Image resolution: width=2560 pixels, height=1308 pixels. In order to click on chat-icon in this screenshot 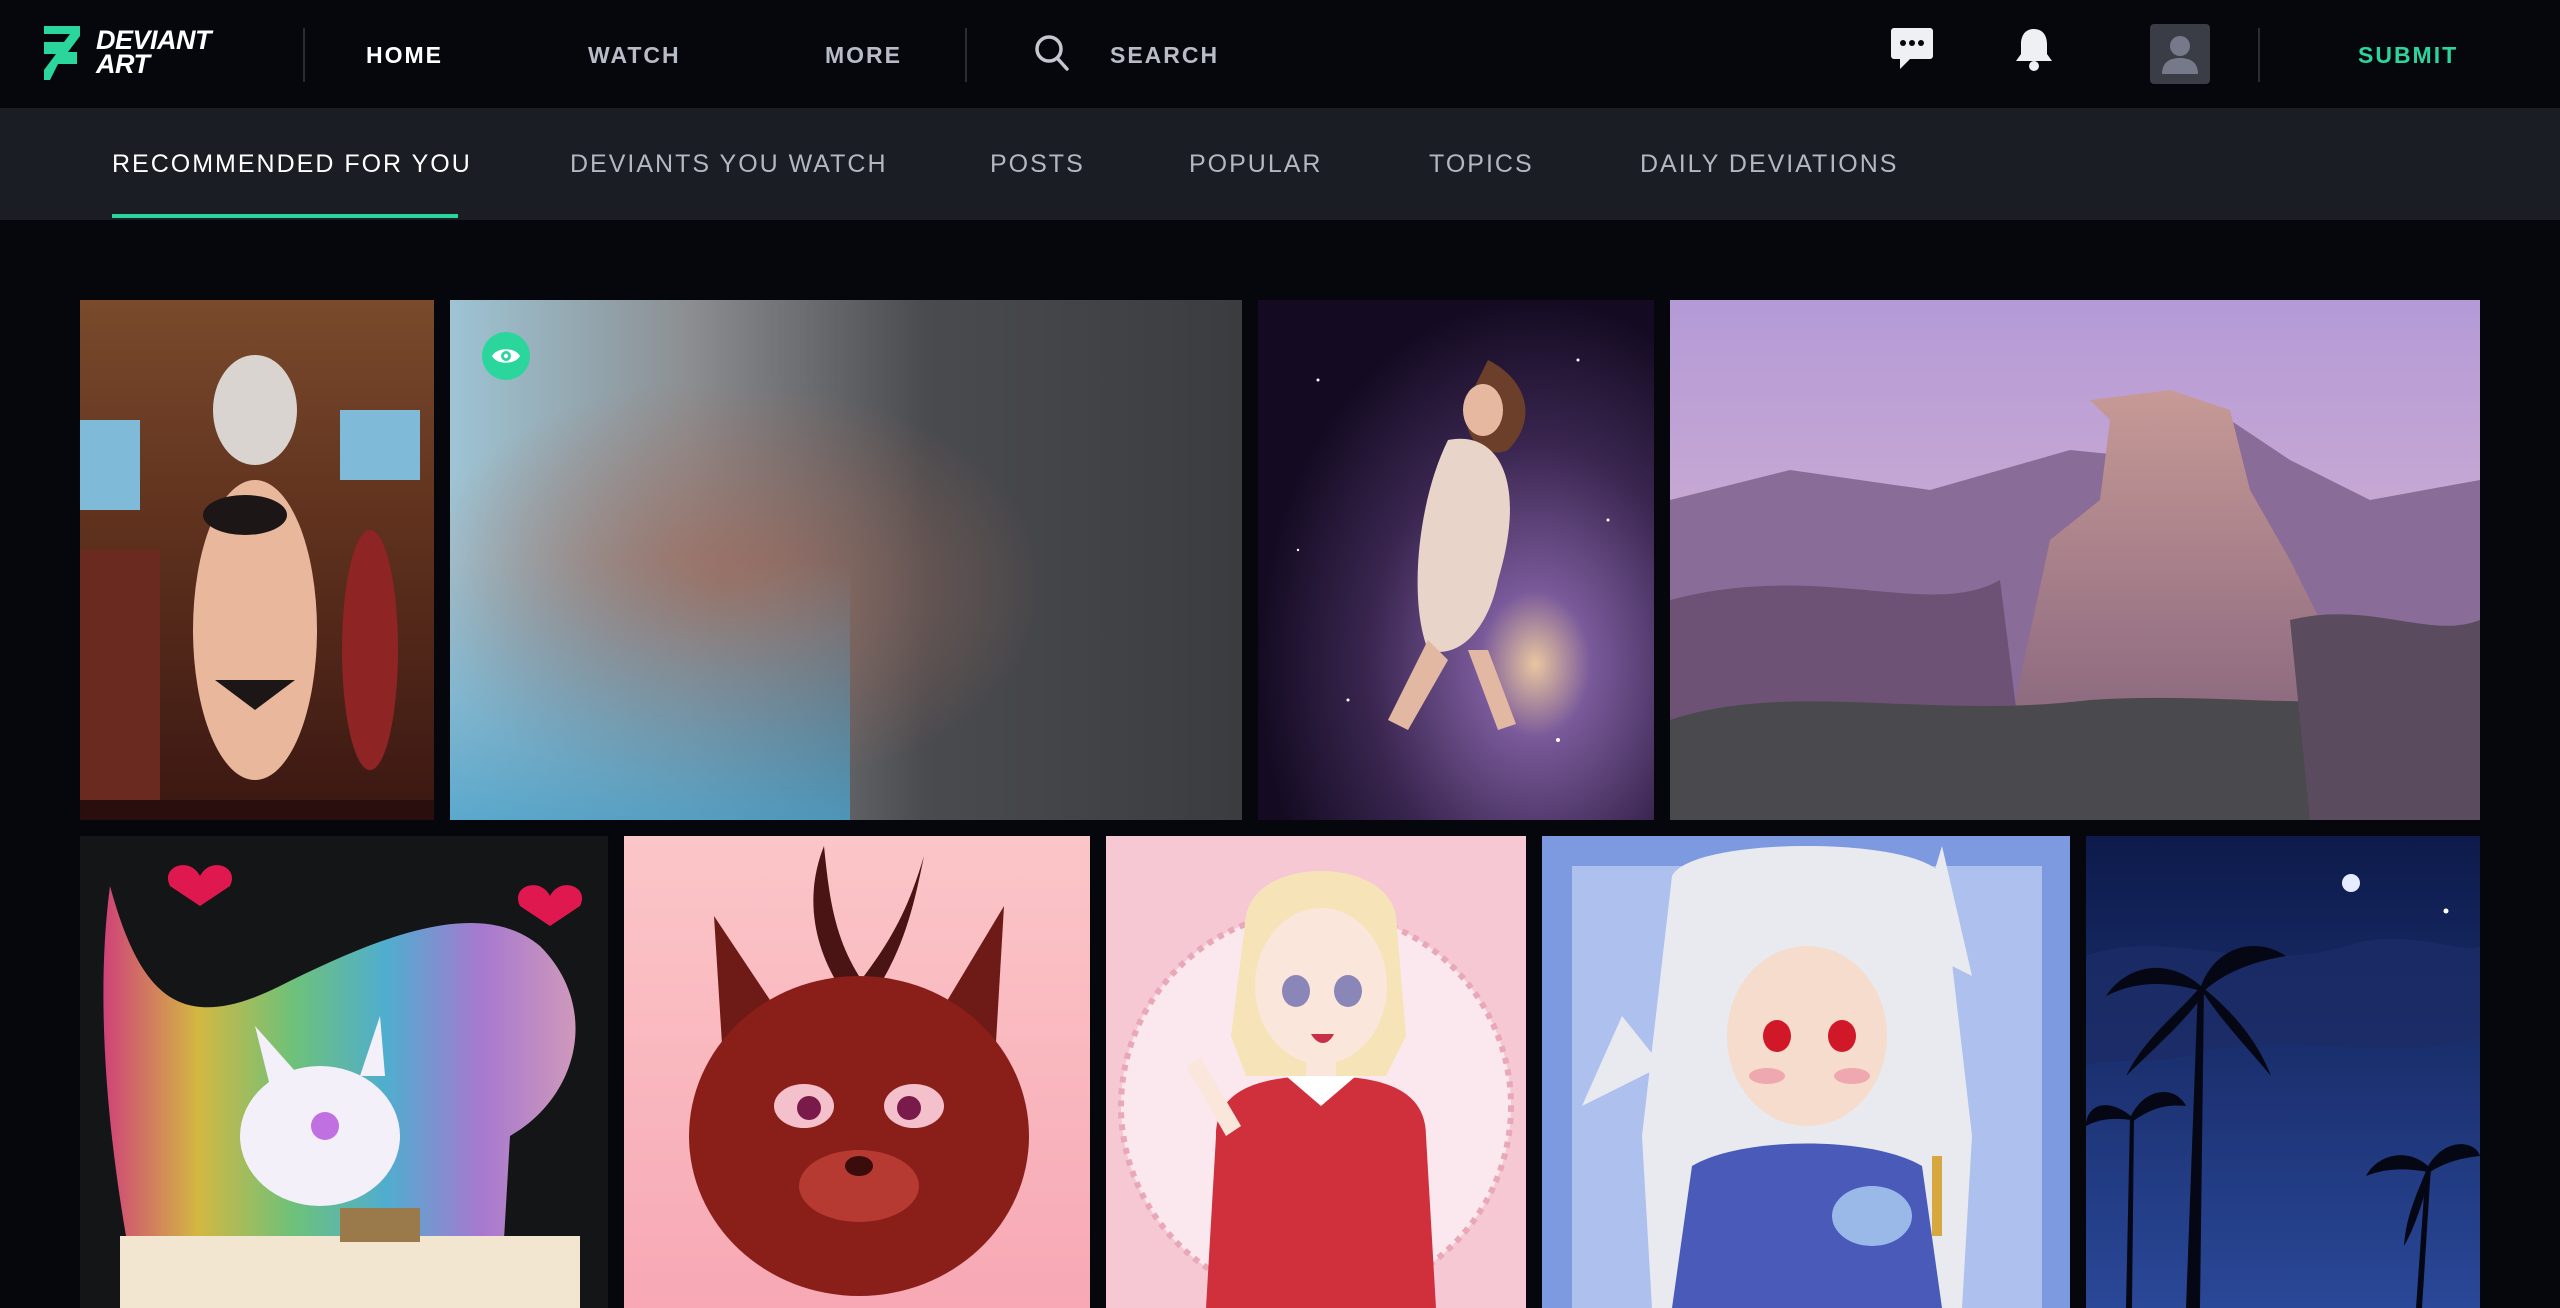, I will do `click(1912, 49)`.